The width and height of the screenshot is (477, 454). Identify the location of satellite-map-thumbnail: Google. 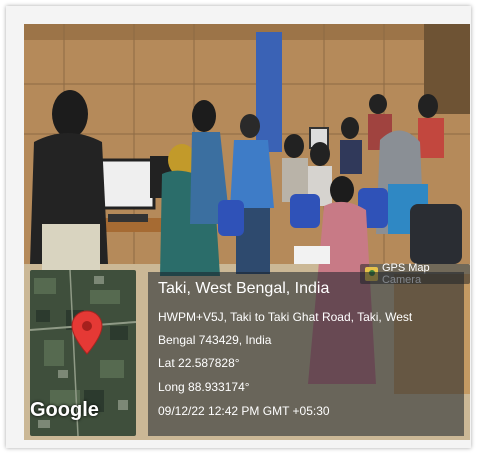
(83, 353).